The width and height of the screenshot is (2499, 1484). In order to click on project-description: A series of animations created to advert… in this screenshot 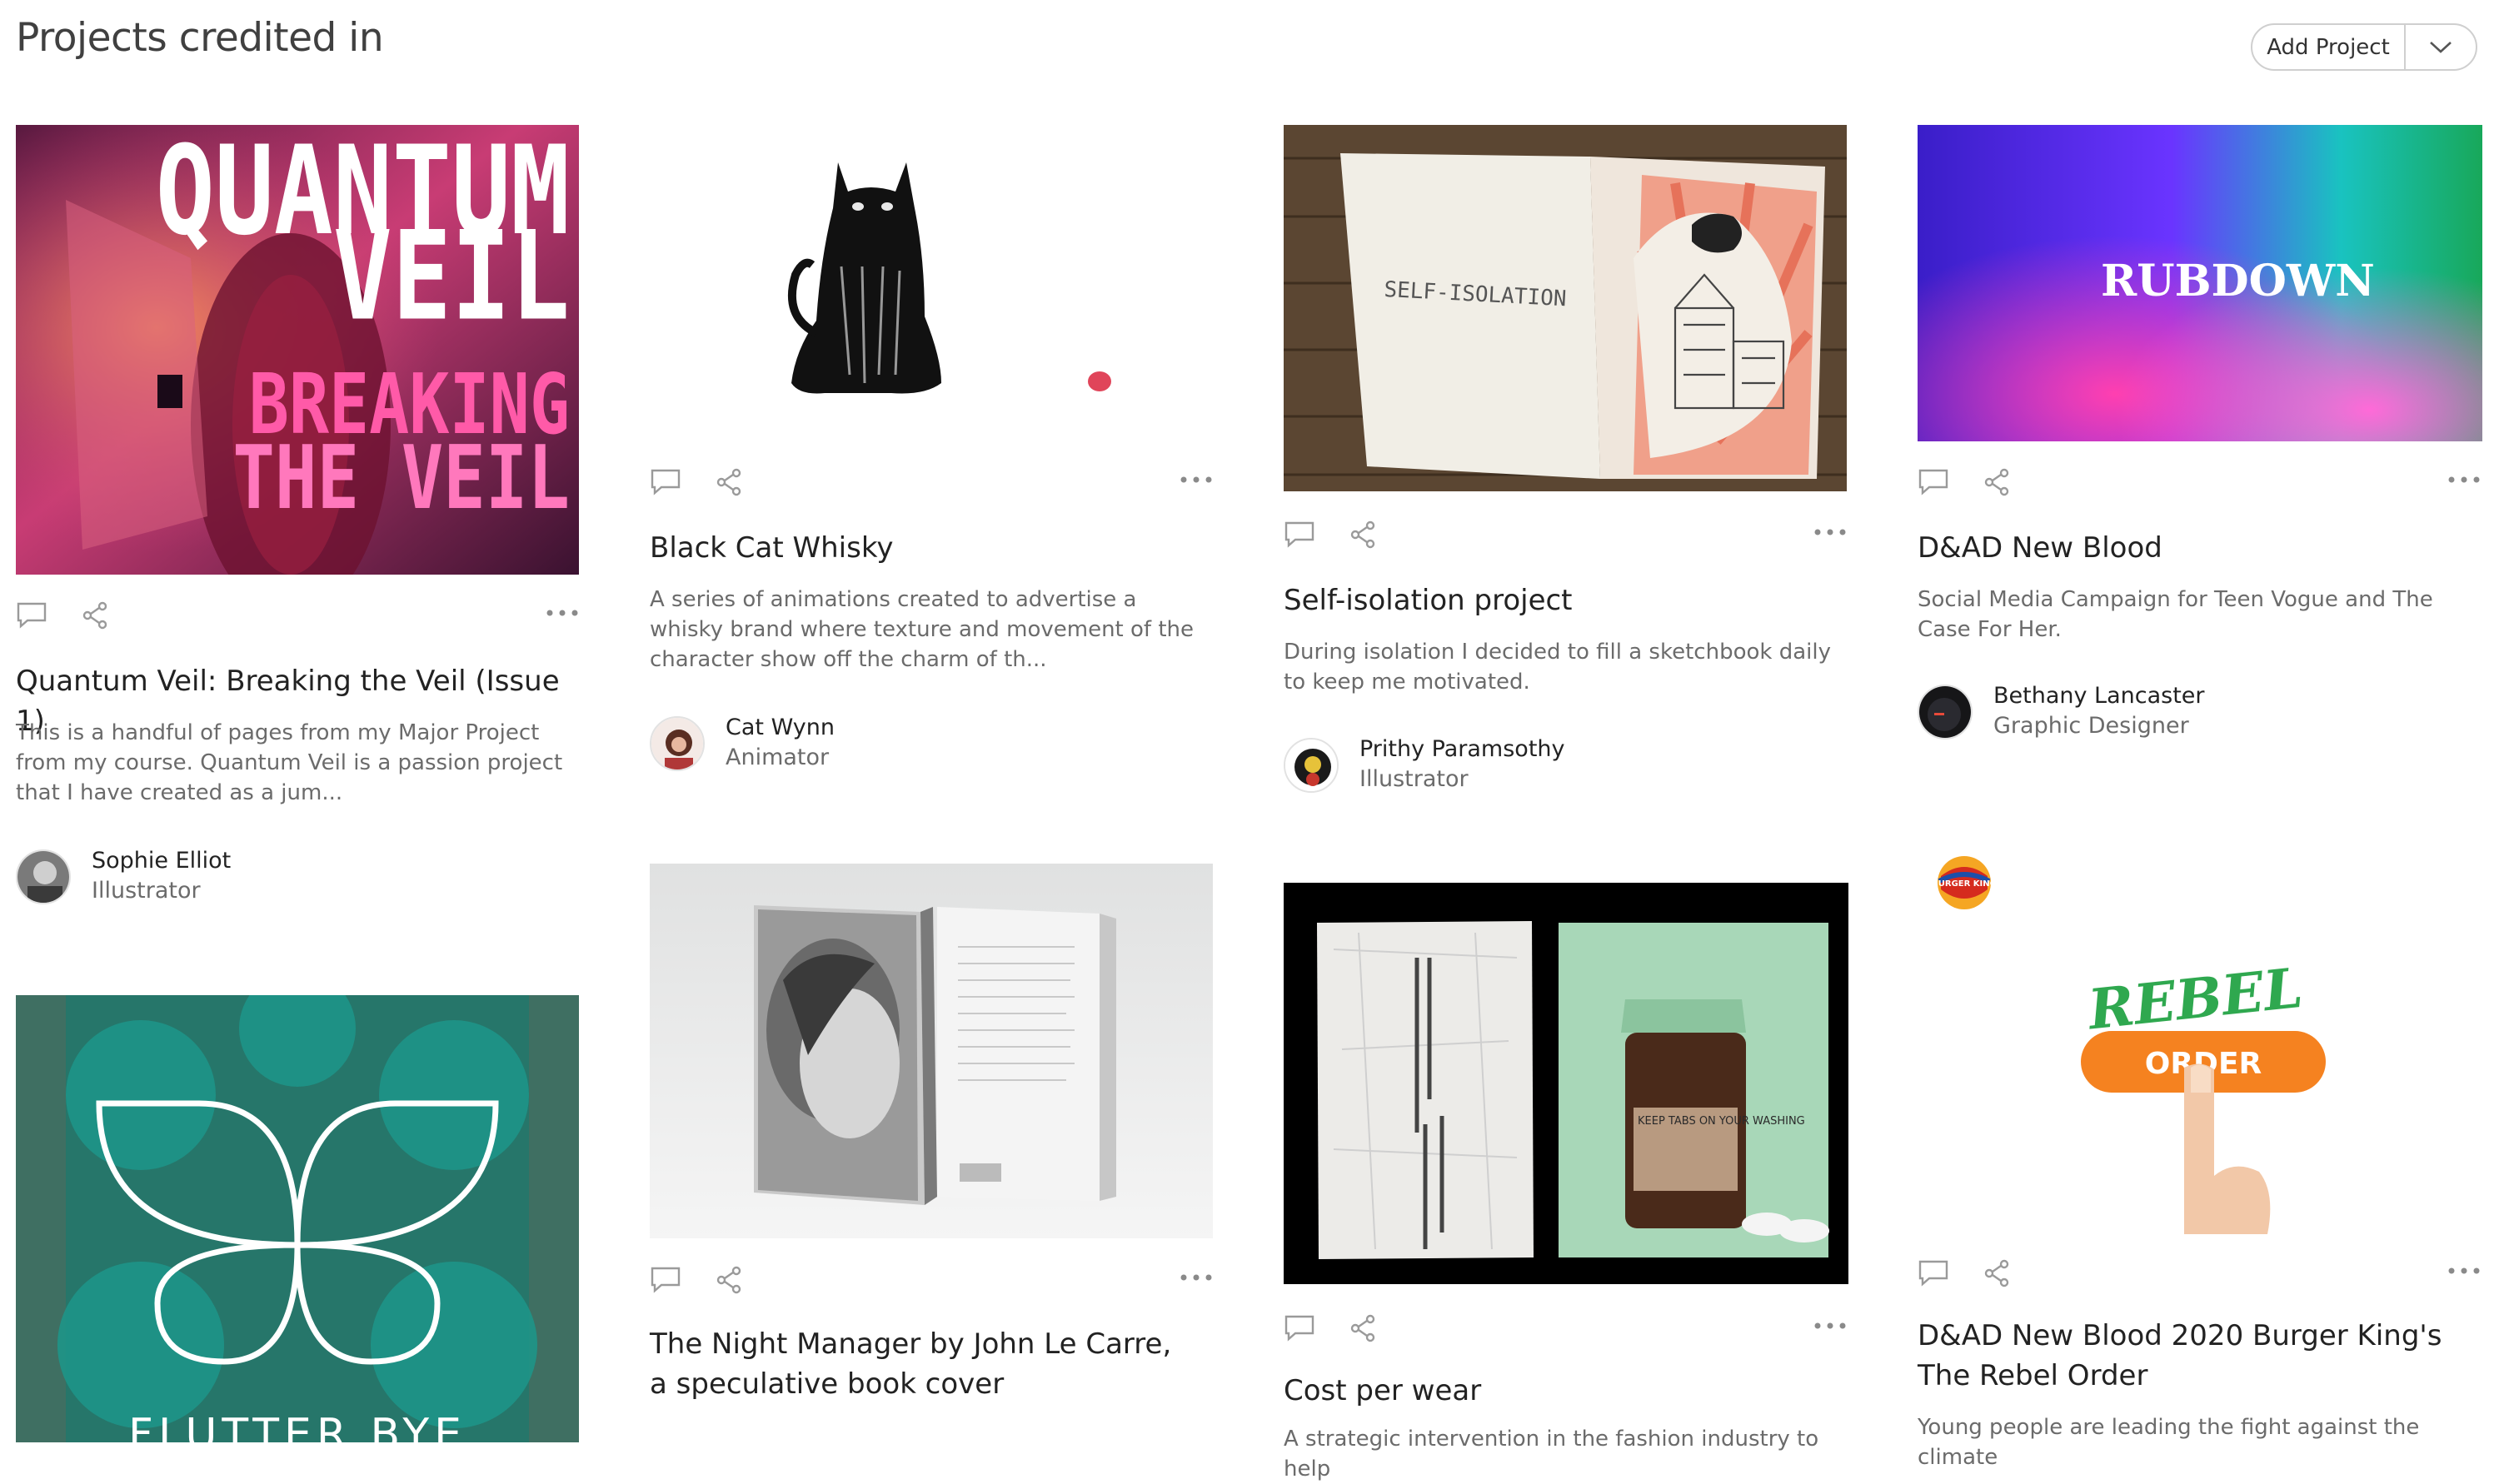, I will do `click(922, 629)`.